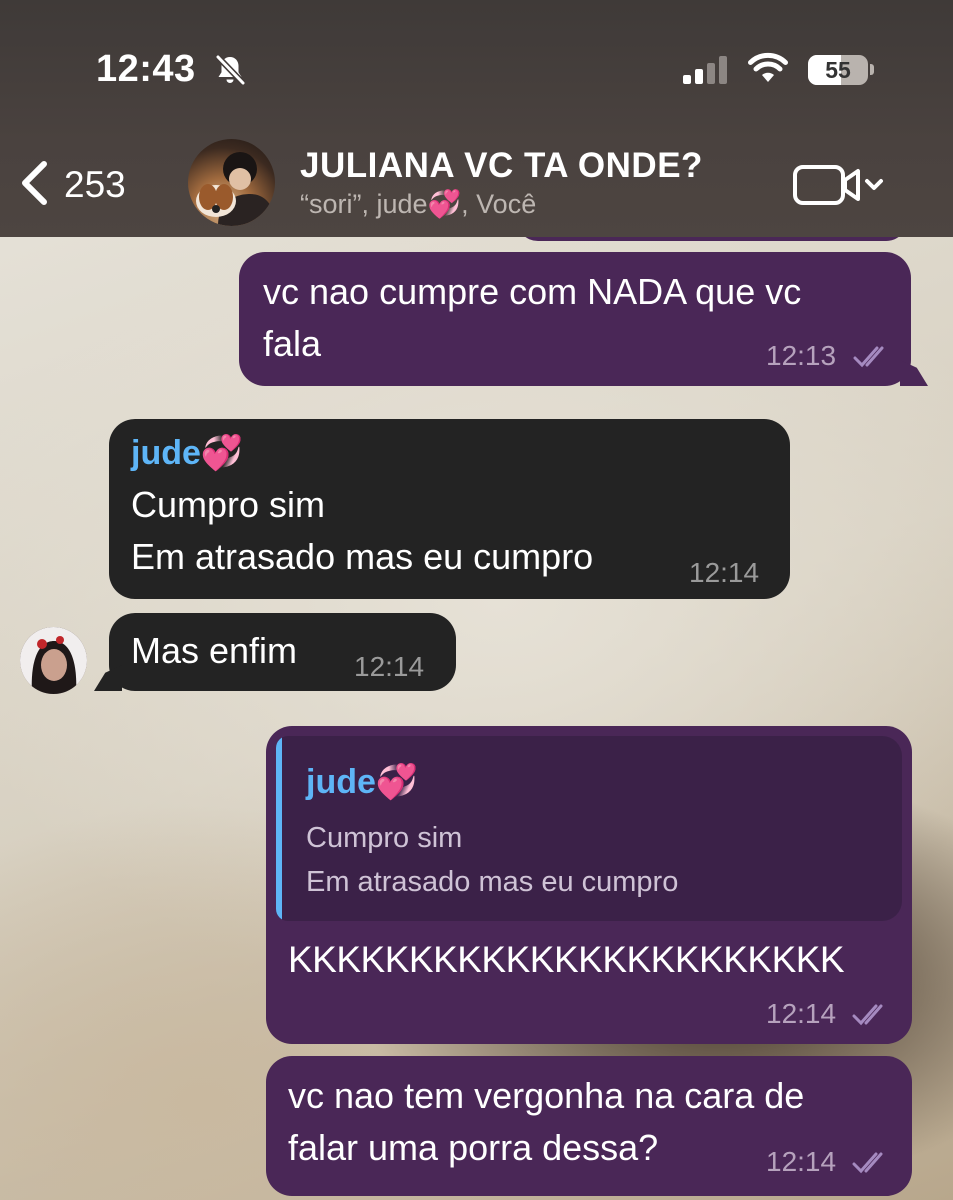  Describe the element at coordinates (362, 530) in the screenshot. I see `message-text: Cumpro sim Em atrasado mas eu cumpro` at that location.